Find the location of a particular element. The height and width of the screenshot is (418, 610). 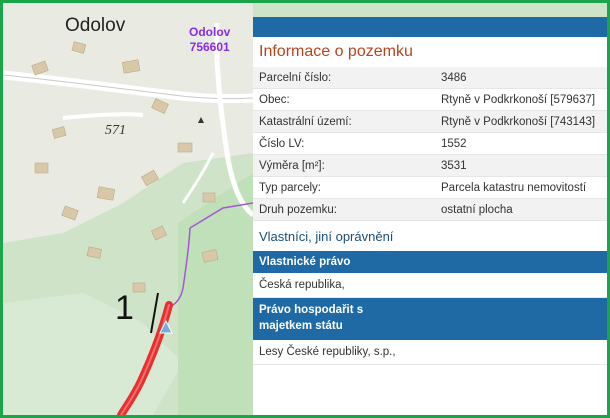

management-value: Lesy České republiky, s.p., is located at coordinates (430, 352).